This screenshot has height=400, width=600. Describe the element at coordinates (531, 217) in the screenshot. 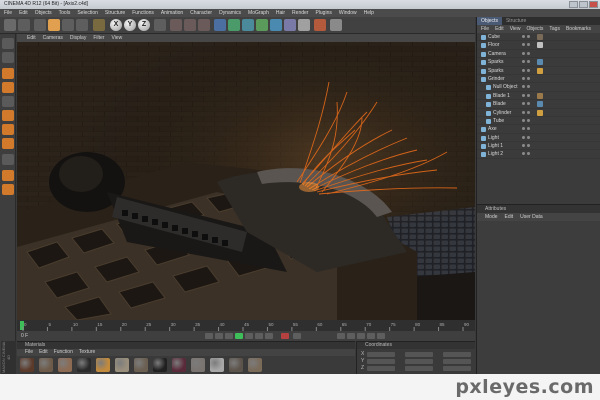

I see `am-menu-user-data: User Data` at that location.